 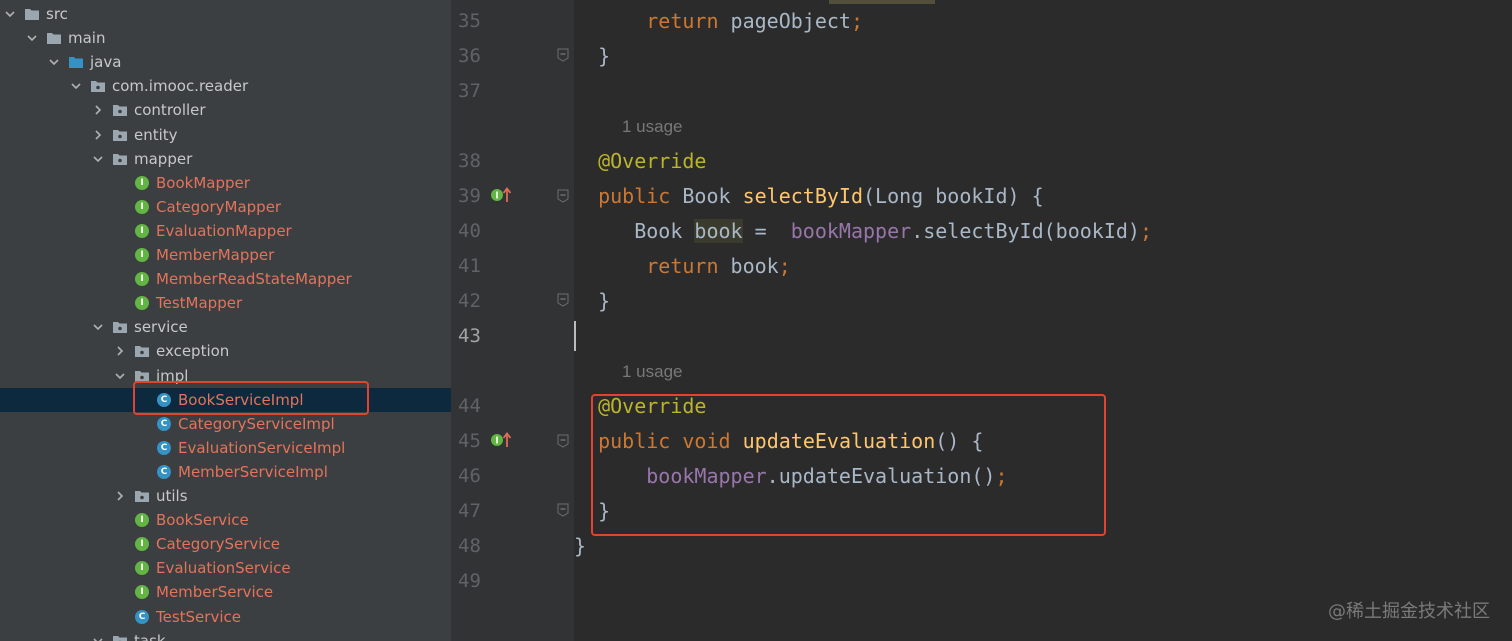 What do you see at coordinates (469, 161) in the screenshot?
I see `line-number: 38` at bounding box center [469, 161].